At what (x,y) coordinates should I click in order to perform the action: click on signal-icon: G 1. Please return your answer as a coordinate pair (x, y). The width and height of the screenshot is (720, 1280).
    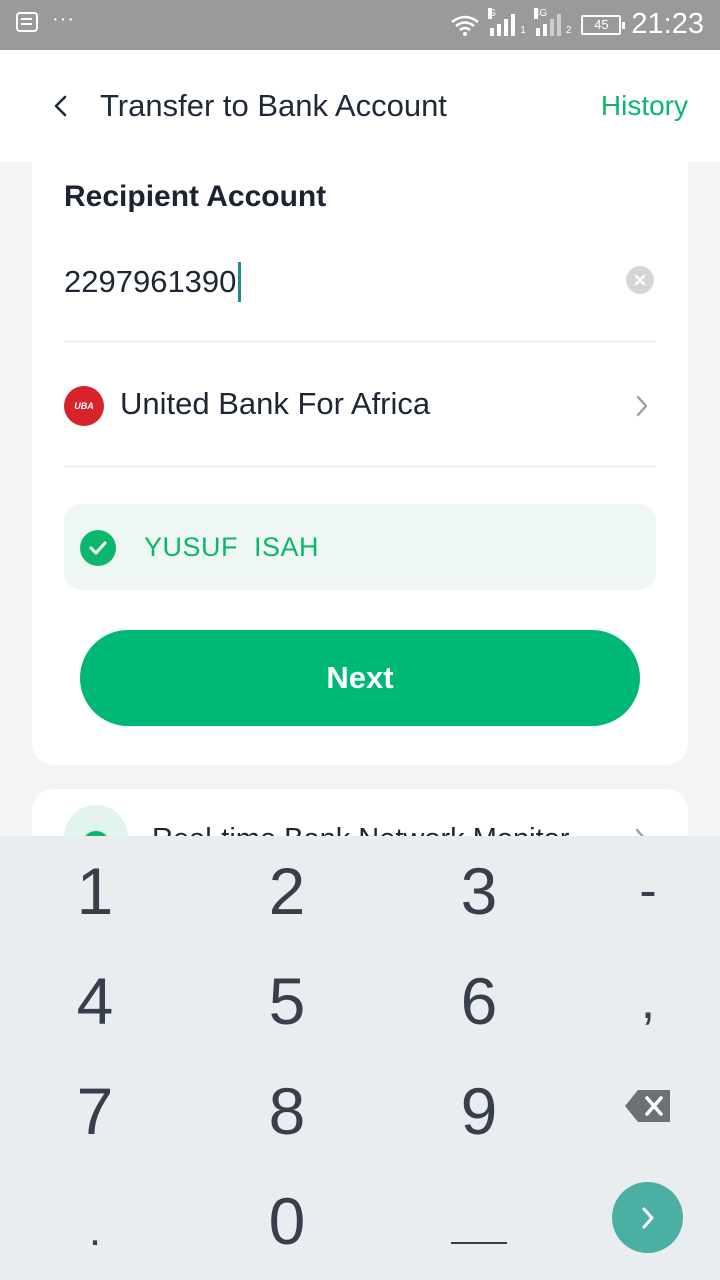
    Looking at the image, I should click on (507, 21).